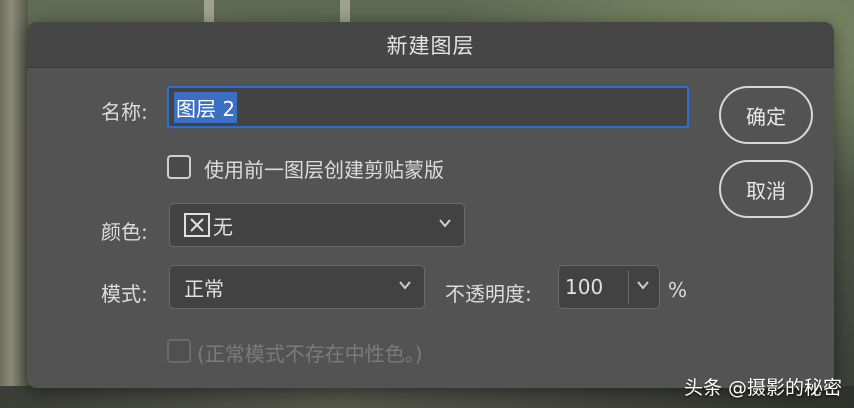 The height and width of the screenshot is (408, 854). Describe the element at coordinates (428, 107) in the screenshot. I see `layer-name-input: 图层 2` at that location.